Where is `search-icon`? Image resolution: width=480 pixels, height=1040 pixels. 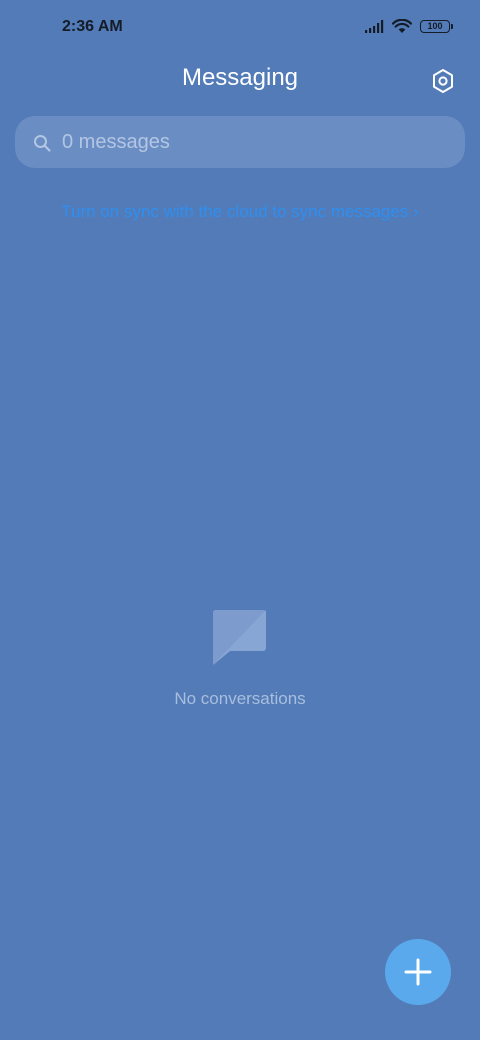
search-icon is located at coordinates (42, 143).